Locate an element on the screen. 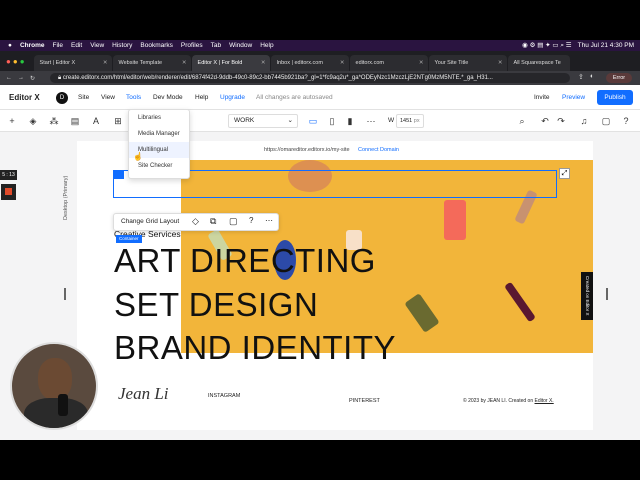 The height and width of the screenshot is (480, 640). selection-tag-icon is located at coordinates (119, 174).